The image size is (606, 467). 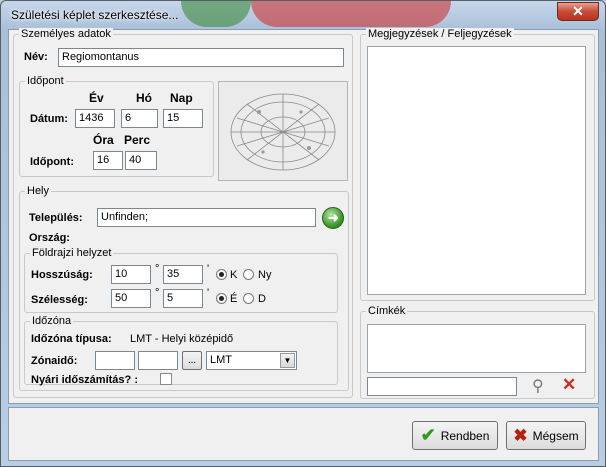 I want to click on settlement-input: Unfinden;, so click(x=206, y=217).